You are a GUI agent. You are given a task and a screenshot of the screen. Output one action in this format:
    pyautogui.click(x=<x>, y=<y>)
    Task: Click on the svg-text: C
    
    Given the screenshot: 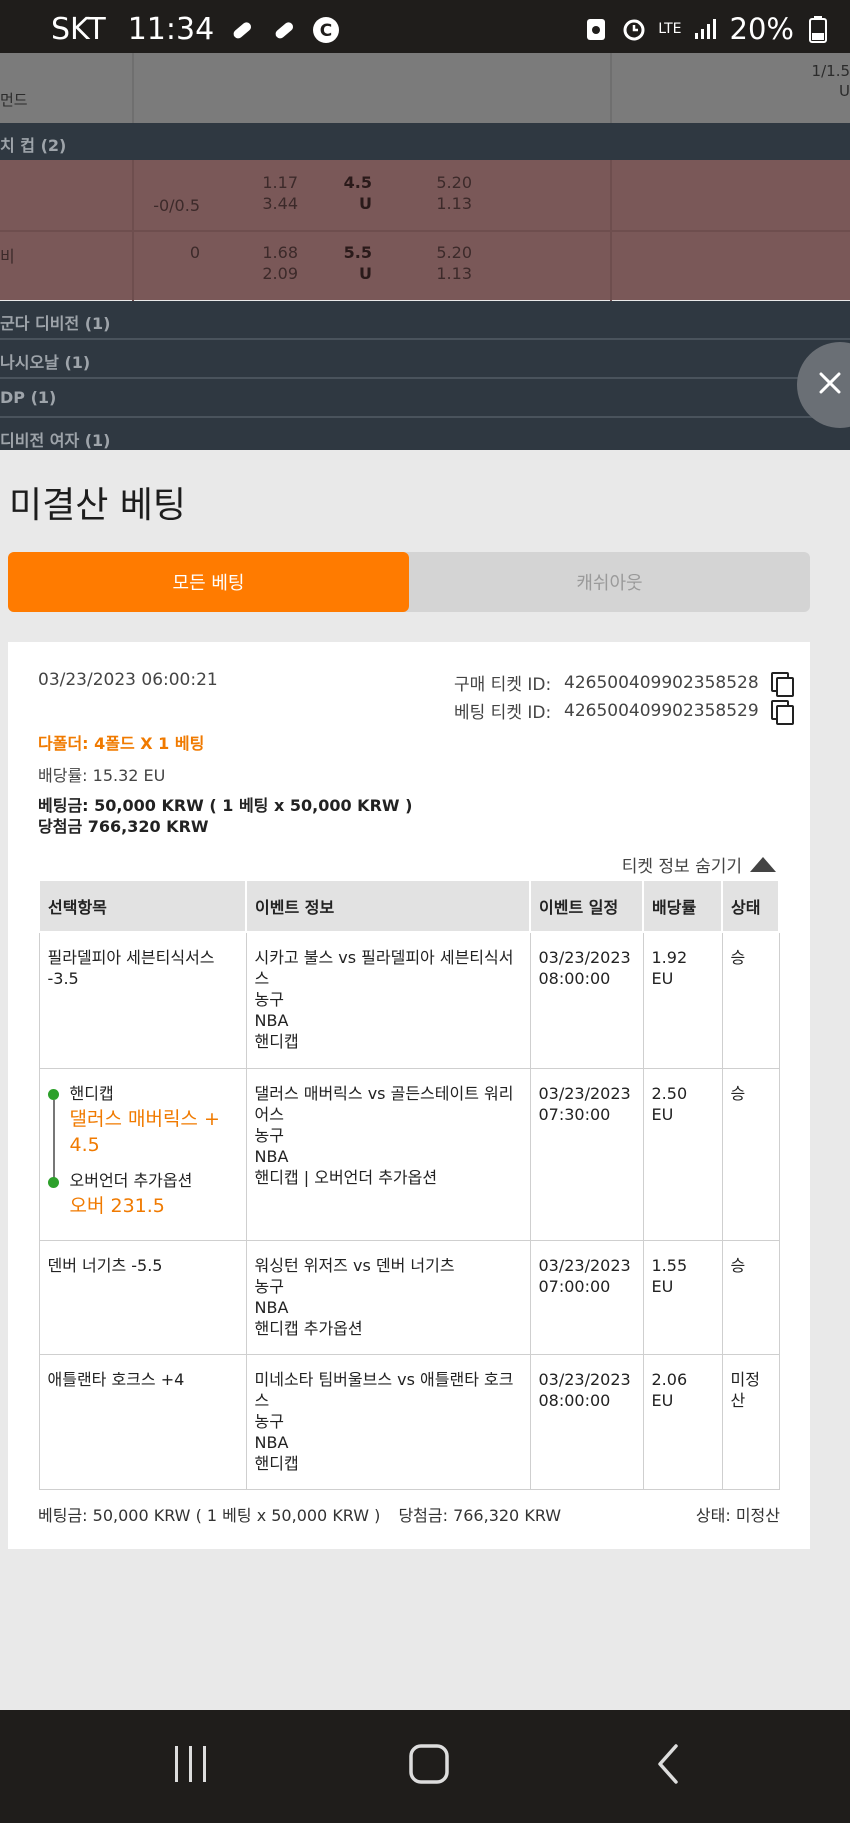 What is the action you would take?
    pyautogui.click(x=326, y=31)
    